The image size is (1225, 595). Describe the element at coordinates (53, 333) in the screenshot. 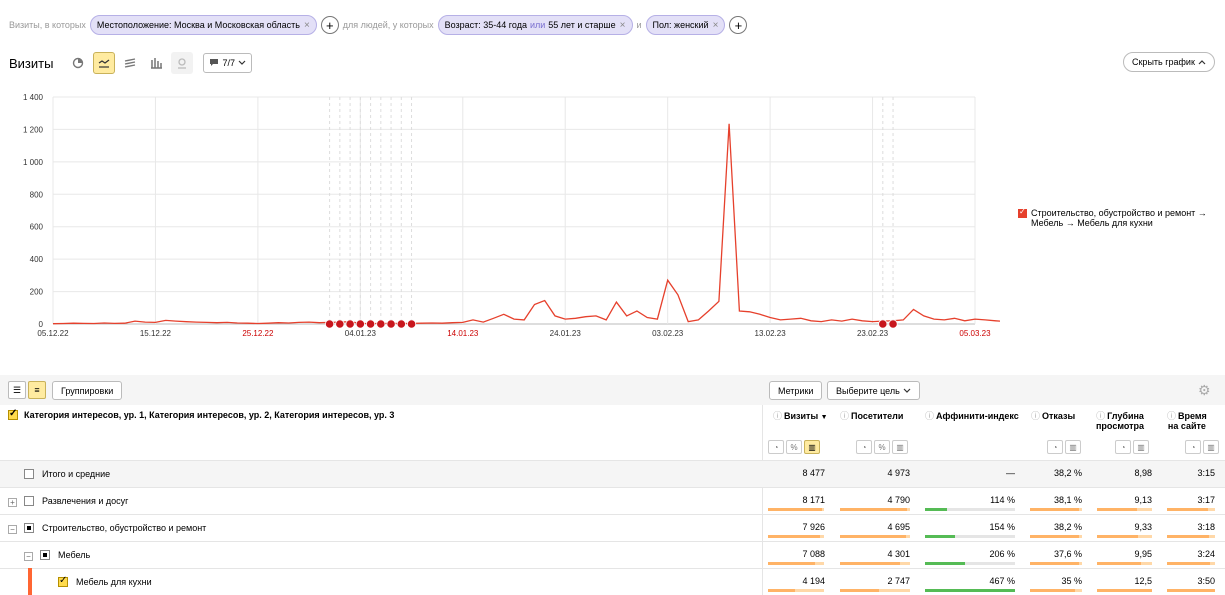

I see `x-tick-label: 05.12.22` at that location.